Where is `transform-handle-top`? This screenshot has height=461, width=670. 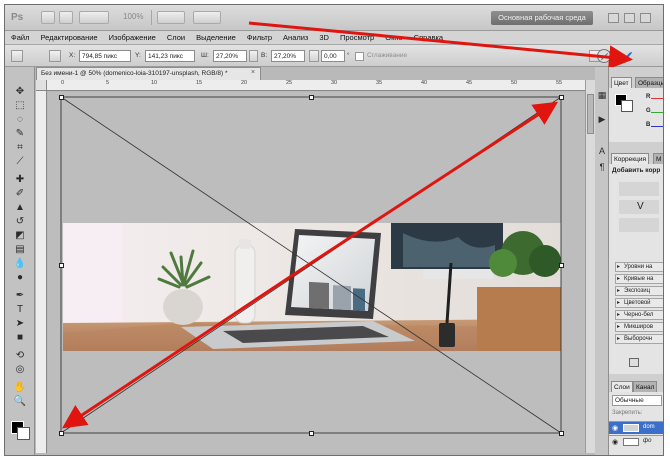 transform-handle-top is located at coordinates (311, 97).